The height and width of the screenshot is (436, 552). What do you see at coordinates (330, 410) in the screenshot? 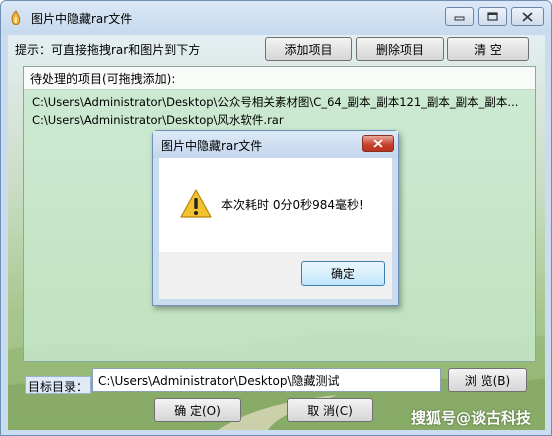
I see `cancel-button: 取 消(C)` at bounding box center [330, 410].